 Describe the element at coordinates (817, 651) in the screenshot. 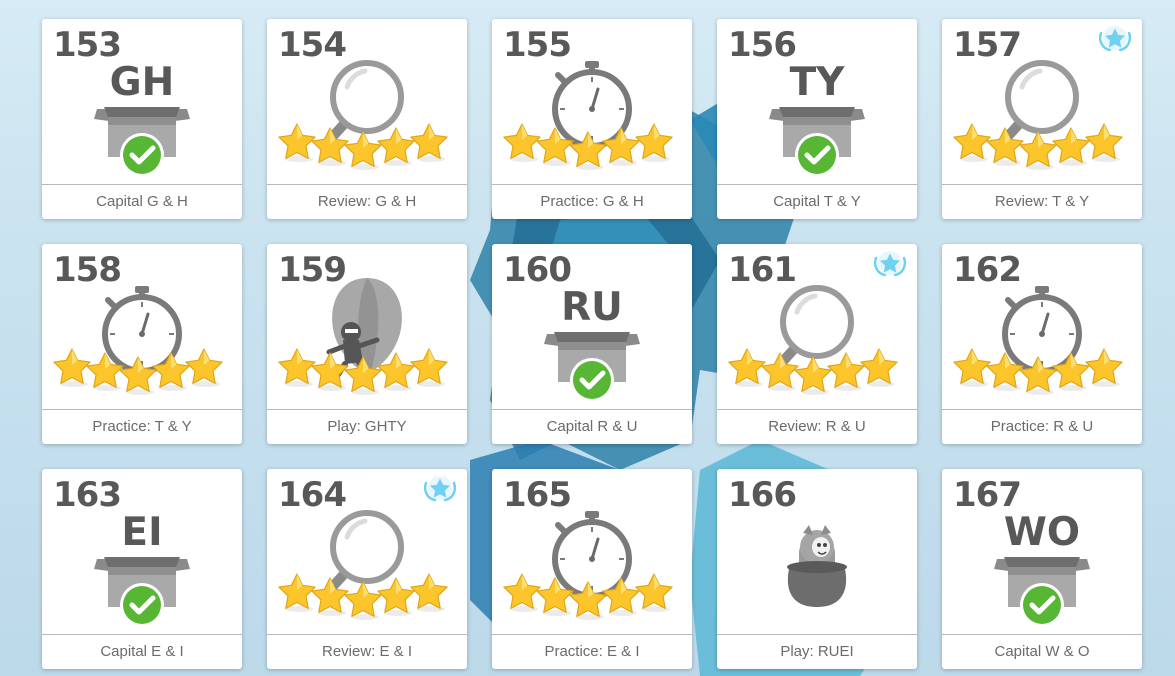

I see `lesson-label: Play: RUEI` at that location.